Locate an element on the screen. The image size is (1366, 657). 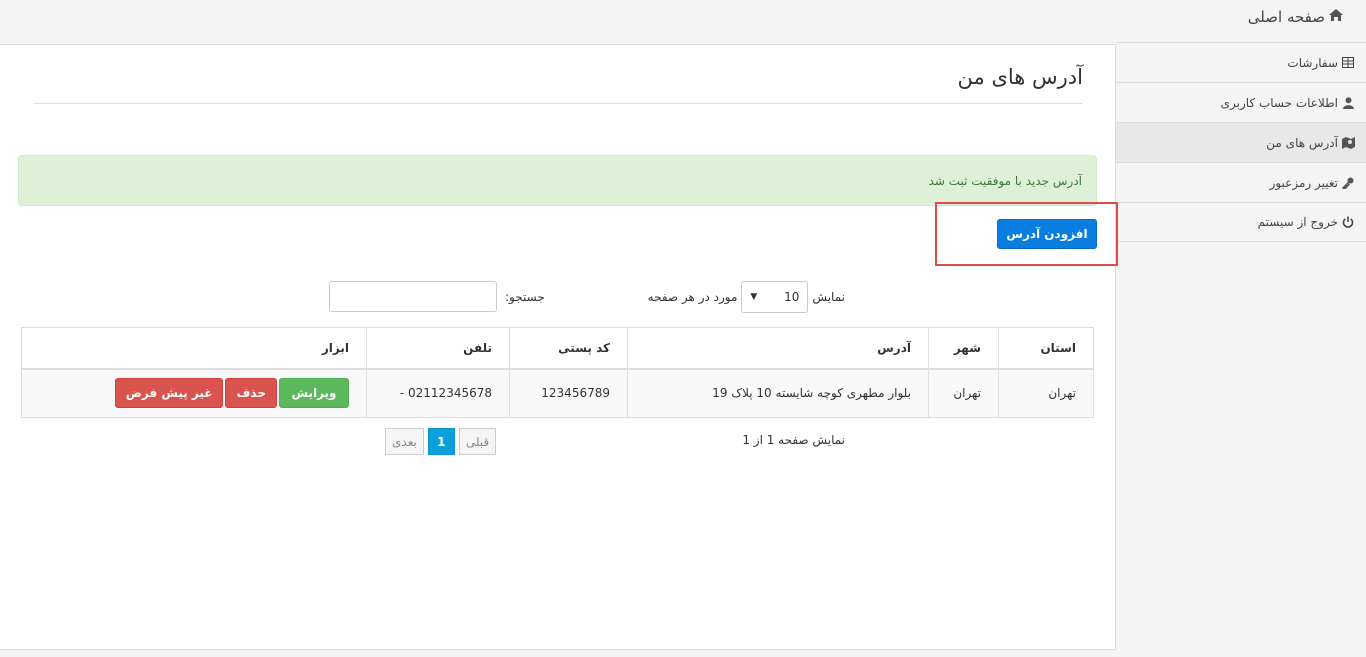
page-length-control: نمایش 10 ▼ مورد در هر صفحه is located at coordinates (746, 297).